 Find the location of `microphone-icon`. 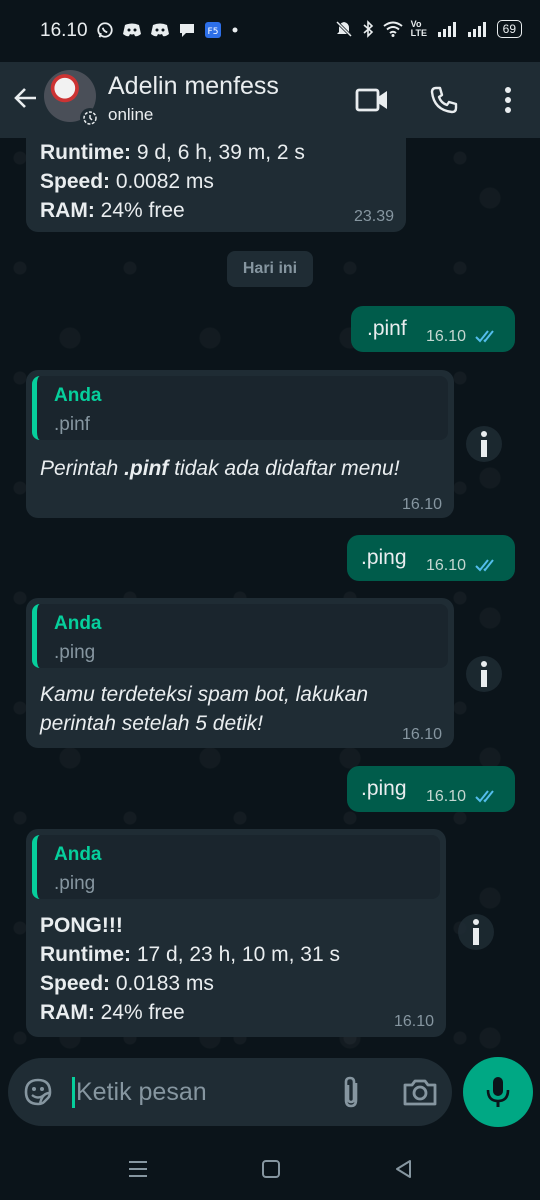

microphone-icon is located at coordinates (498, 1092).